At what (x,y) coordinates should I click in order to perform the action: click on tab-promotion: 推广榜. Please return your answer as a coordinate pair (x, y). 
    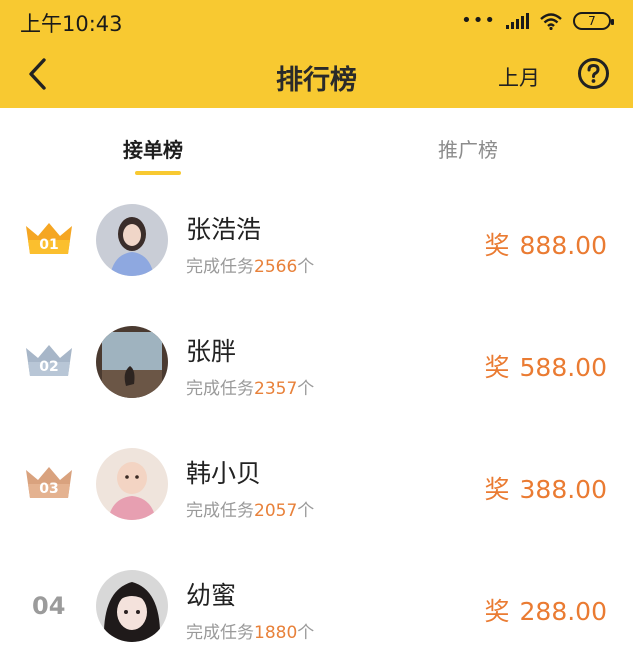
    Looking at the image, I should click on (468, 148).